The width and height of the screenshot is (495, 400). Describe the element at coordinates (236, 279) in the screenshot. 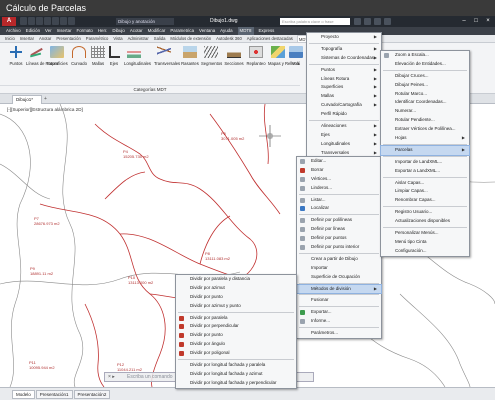

I see `menu-item-div-paralela-distancia: Dividir por paralela y distancia` at that location.